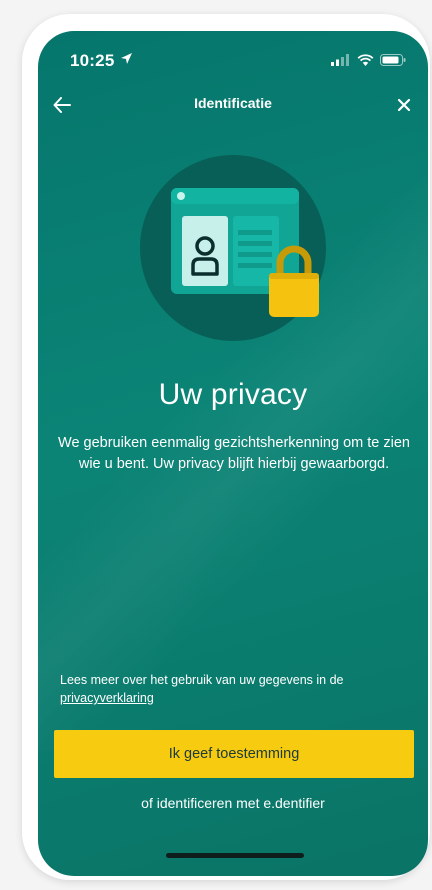  I want to click on location-arrow-icon, so click(126, 61).